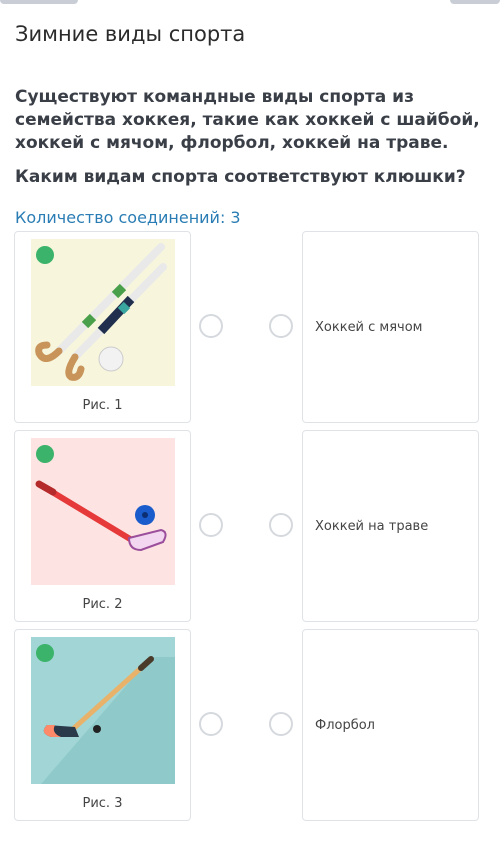 This screenshot has height=857, width=500. Describe the element at coordinates (103, 511) in the screenshot. I see `floorball-stick-image` at that location.